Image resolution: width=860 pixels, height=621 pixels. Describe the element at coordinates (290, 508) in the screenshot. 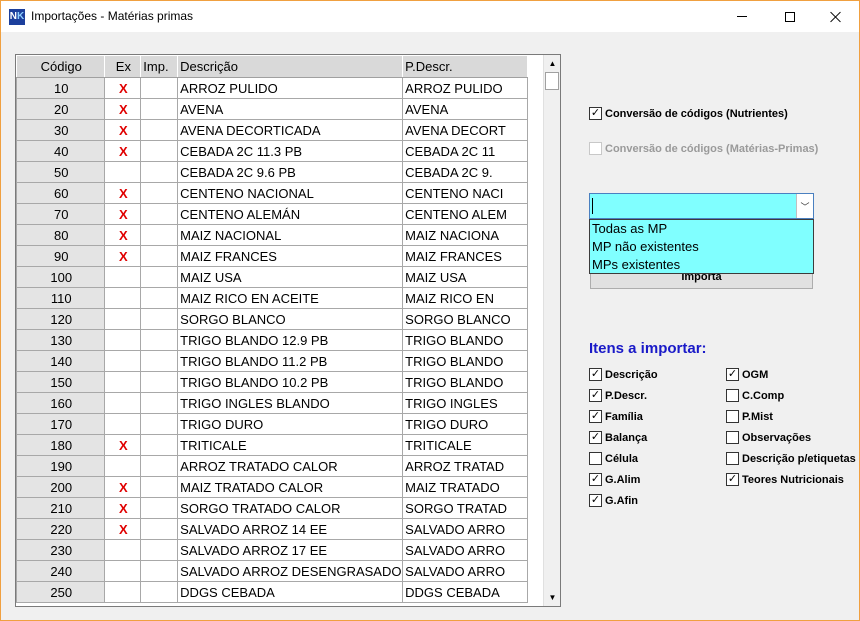

I see `cell-description: SORGO TRATADO CALOR` at that location.